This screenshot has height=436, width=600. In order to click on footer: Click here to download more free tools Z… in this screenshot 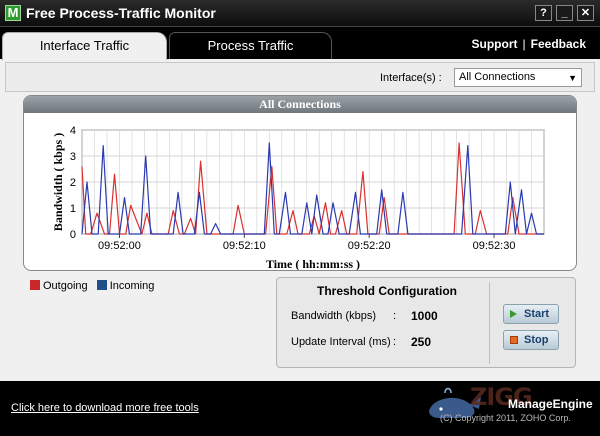, I will do `click(300, 408)`.